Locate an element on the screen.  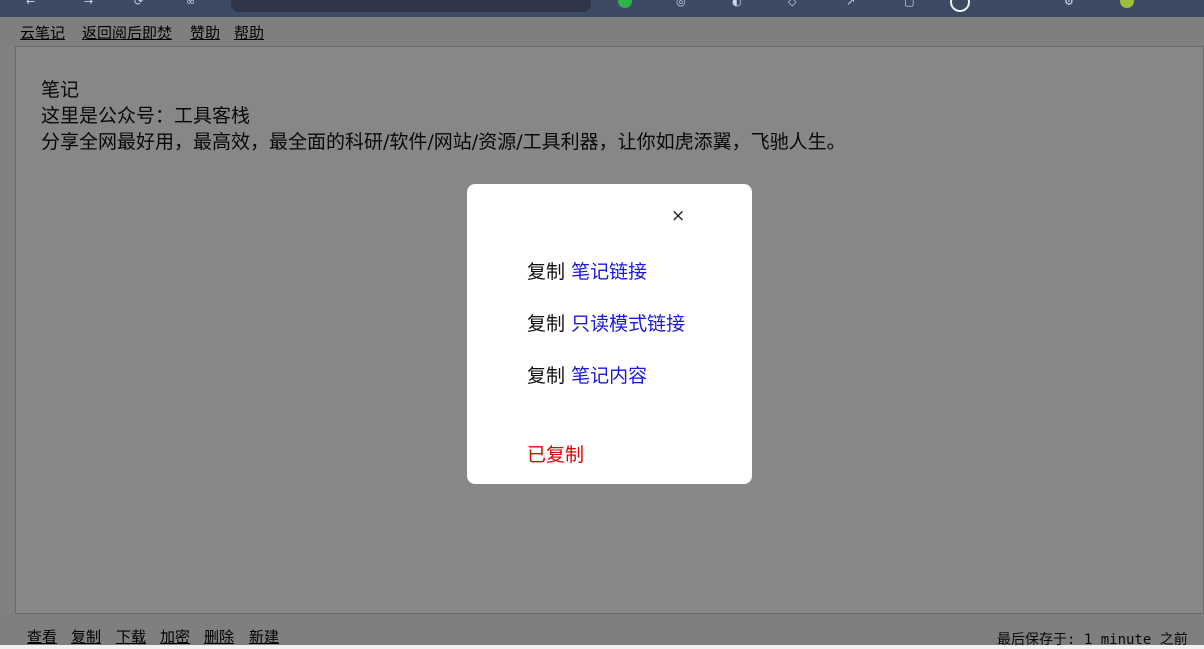
close-icon: × is located at coordinates (678, 216).